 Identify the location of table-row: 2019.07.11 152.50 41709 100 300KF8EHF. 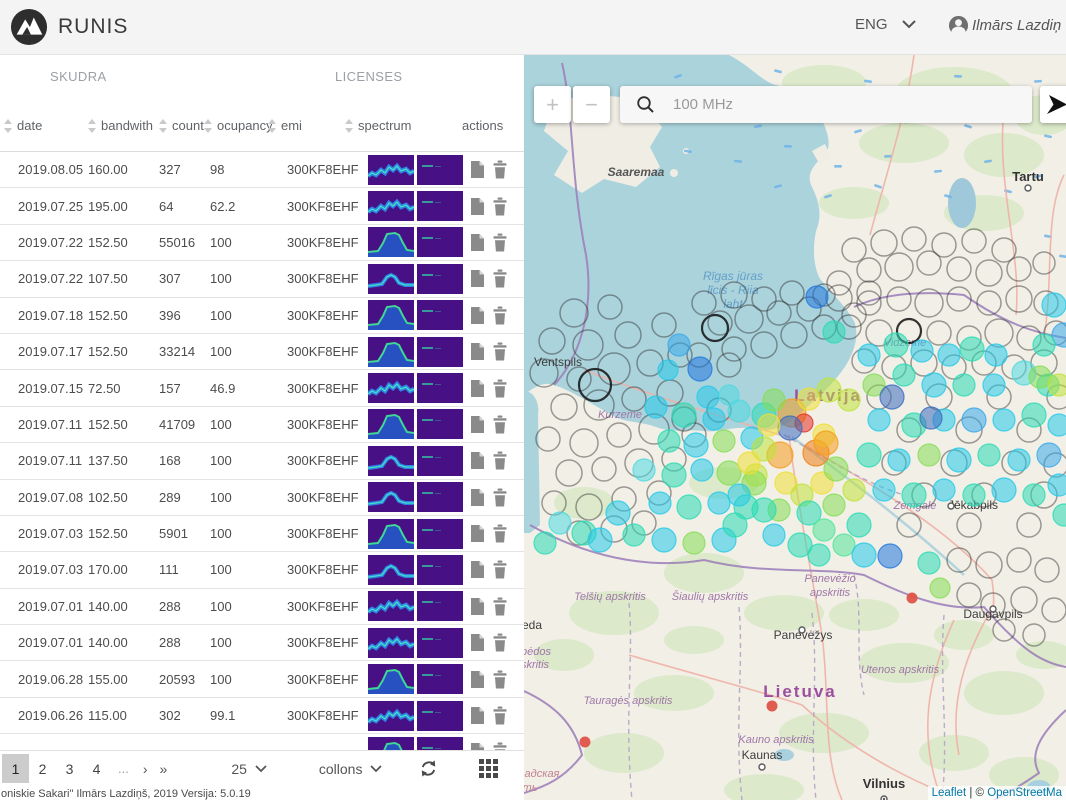
(262, 425).